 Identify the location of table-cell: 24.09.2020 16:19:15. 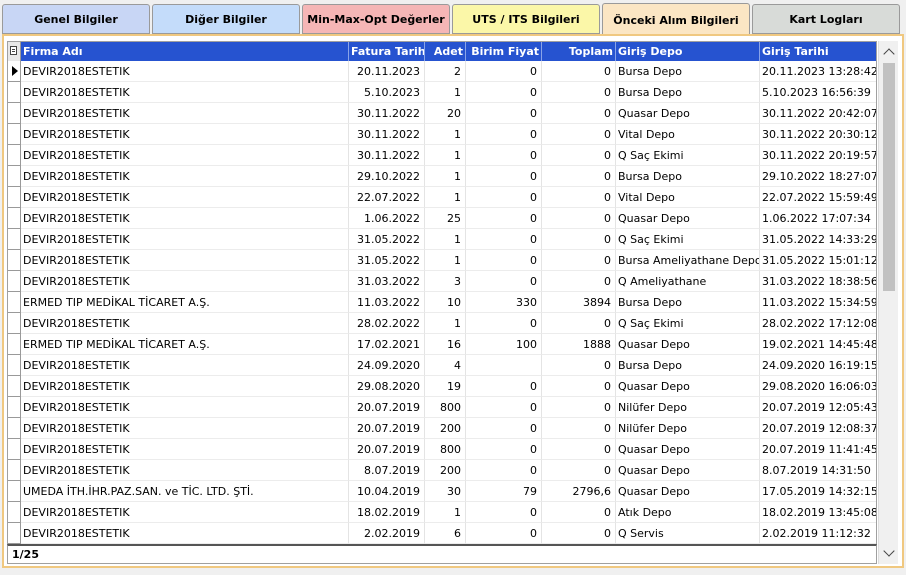
(818, 365).